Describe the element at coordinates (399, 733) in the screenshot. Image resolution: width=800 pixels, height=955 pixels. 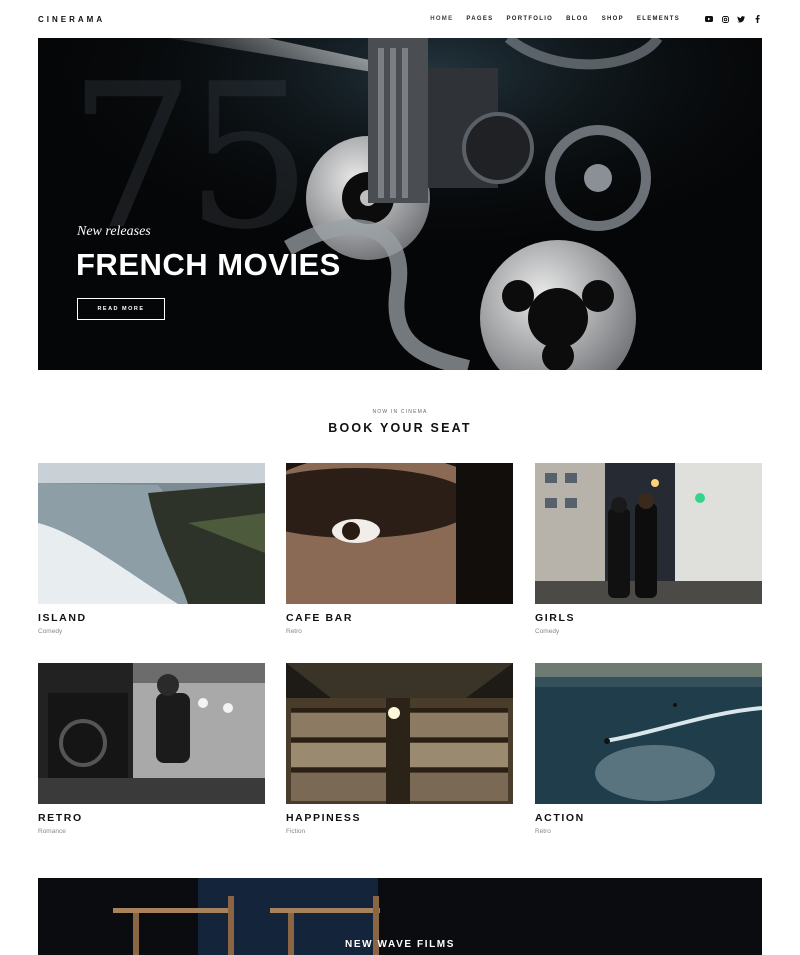
I see `movie-thumbnail-happiness` at that location.